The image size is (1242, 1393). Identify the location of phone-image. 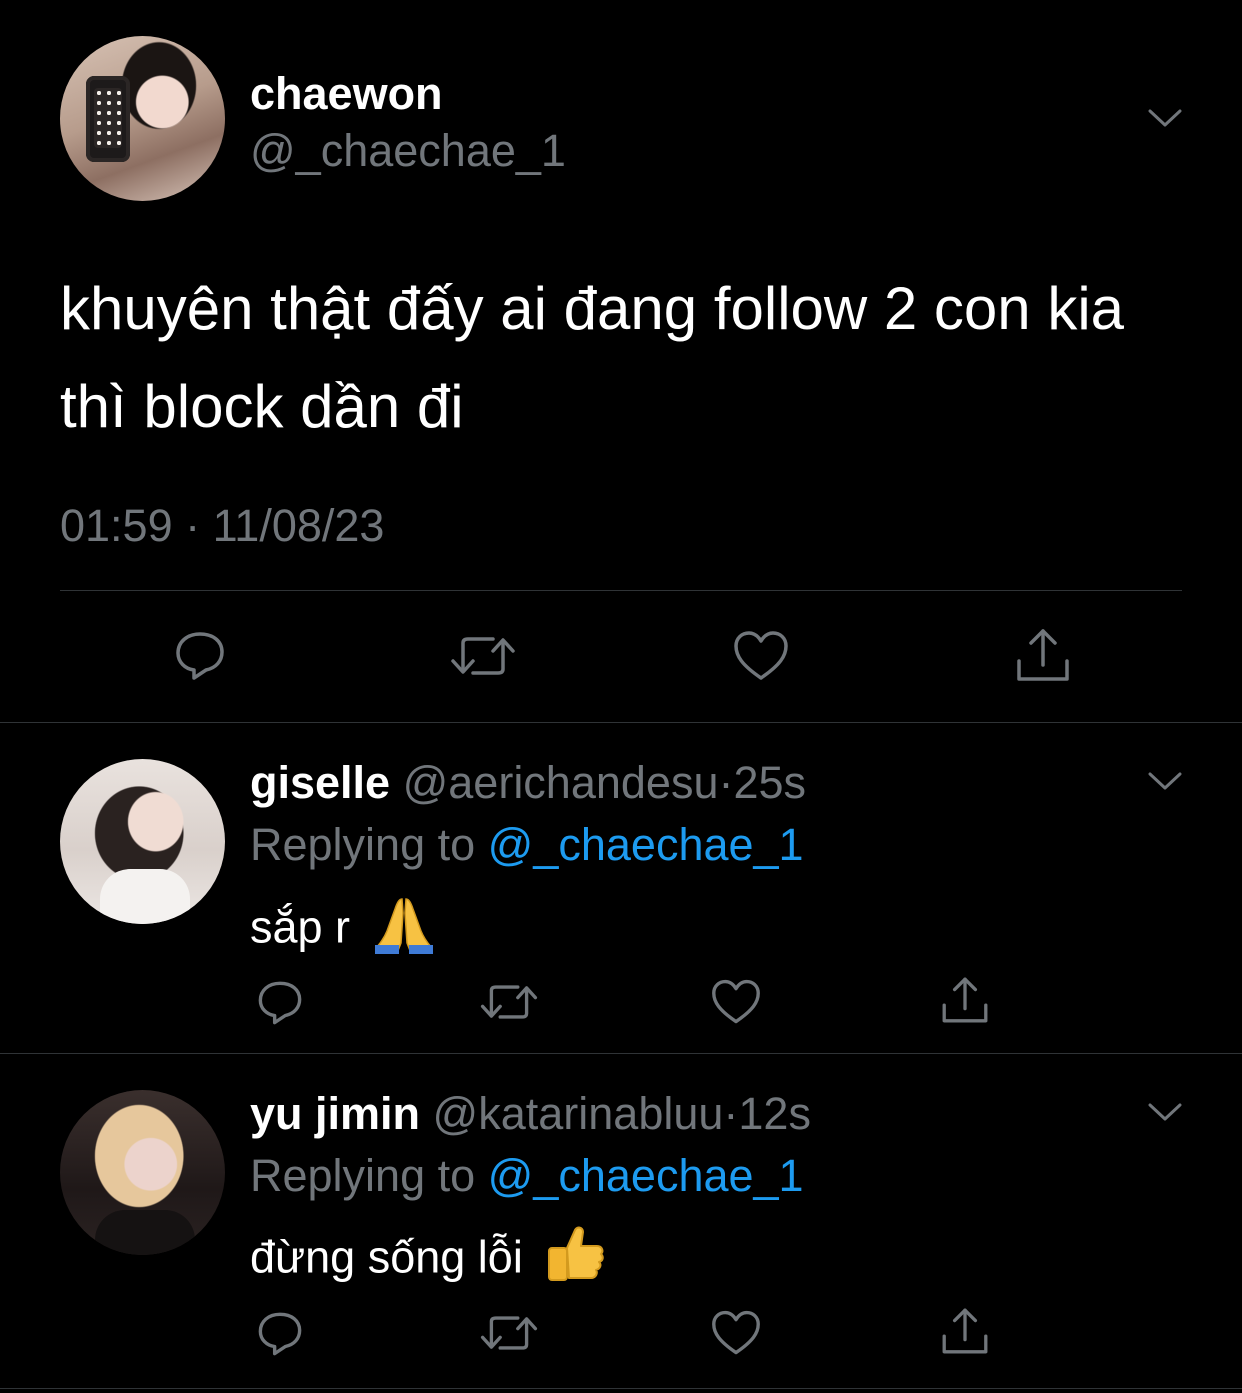
(108, 119).